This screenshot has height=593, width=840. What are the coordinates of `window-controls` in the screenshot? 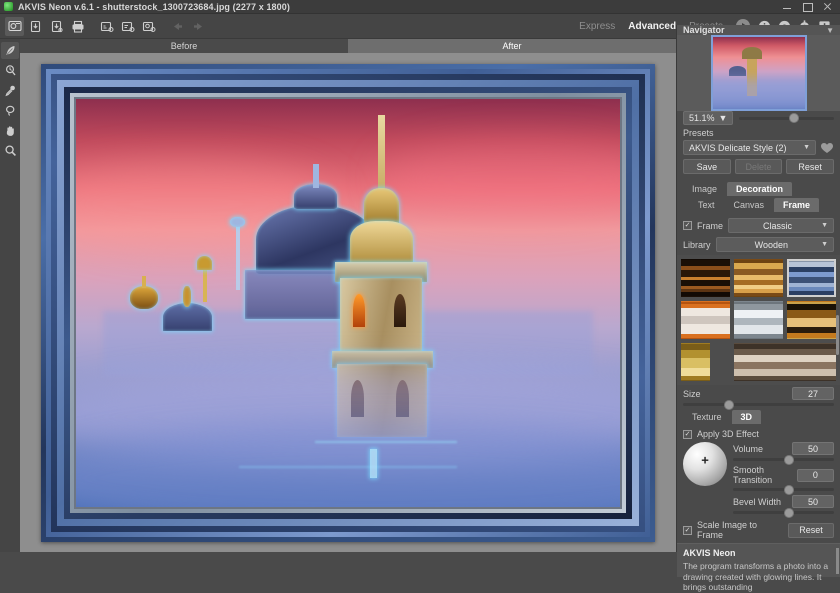 It's located at (809, 6).